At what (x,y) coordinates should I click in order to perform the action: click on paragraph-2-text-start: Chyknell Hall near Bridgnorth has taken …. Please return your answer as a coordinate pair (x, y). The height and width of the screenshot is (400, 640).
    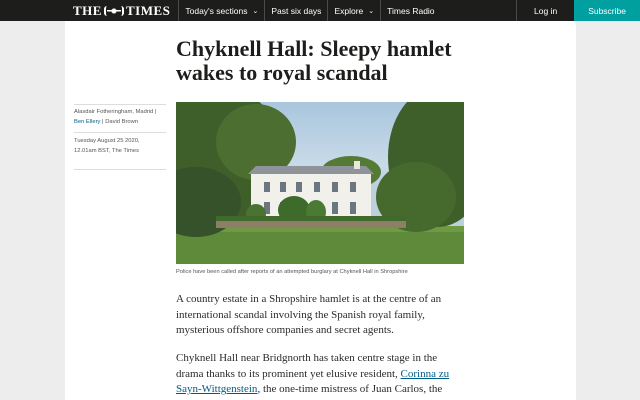
    Looking at the image, I should click on (307, 366).